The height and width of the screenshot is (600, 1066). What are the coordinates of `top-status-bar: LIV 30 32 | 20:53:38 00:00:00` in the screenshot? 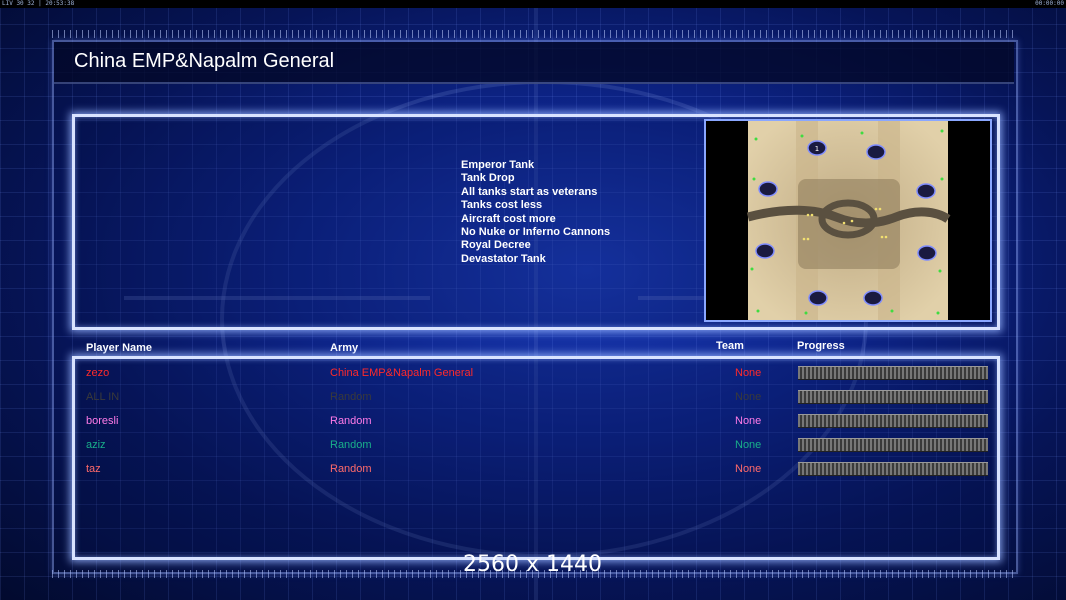 It's located at (533, 4).